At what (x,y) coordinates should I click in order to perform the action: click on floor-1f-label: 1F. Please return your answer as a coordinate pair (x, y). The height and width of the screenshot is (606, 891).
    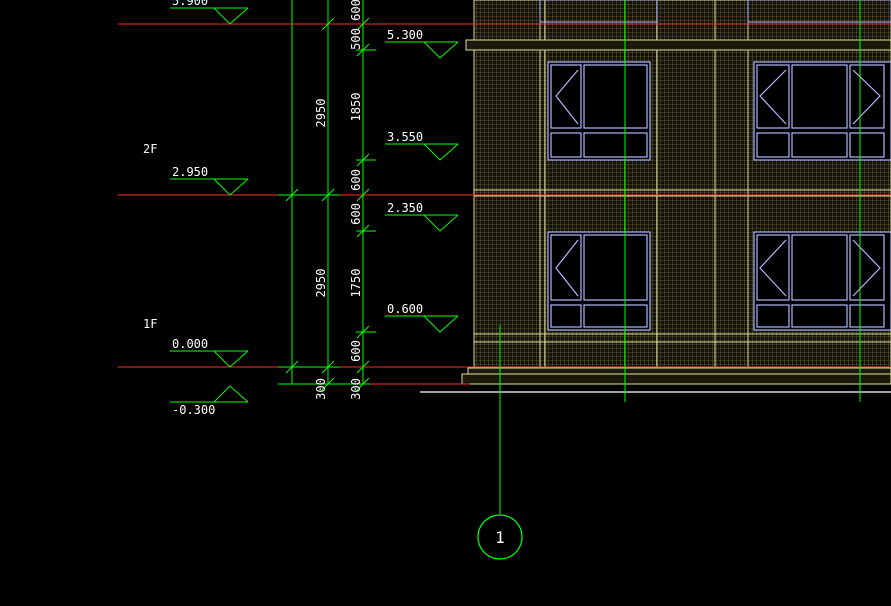
    Looking at the image, I should click on (150, 324).